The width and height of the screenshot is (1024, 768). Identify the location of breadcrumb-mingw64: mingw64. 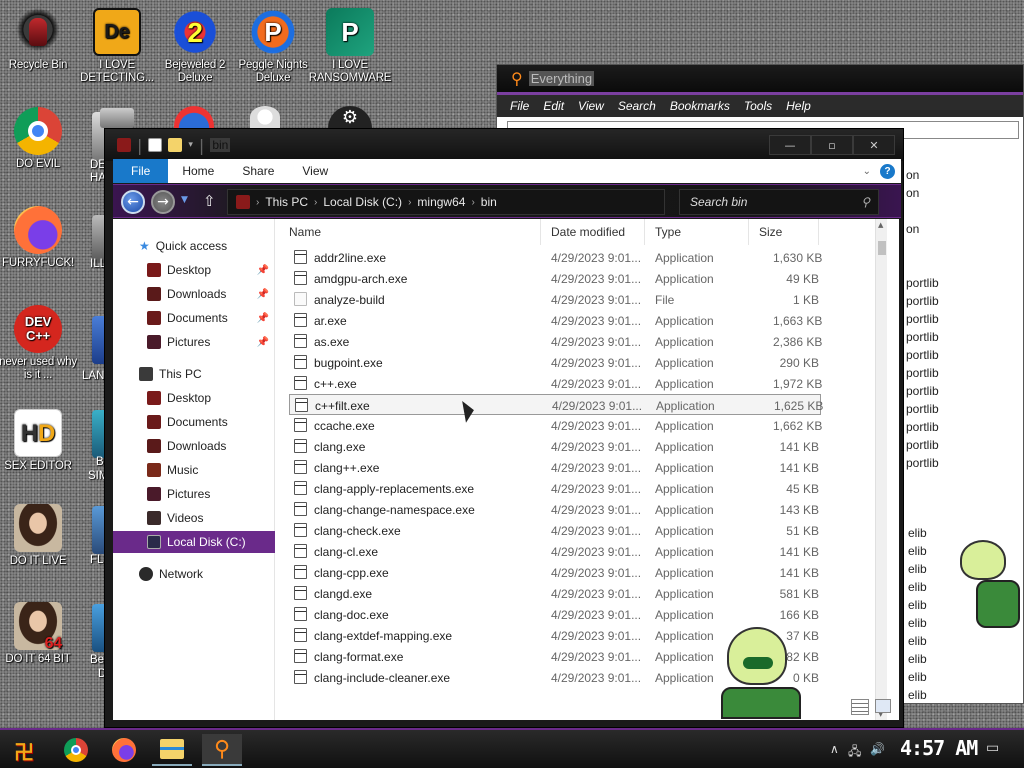
(441, 202).